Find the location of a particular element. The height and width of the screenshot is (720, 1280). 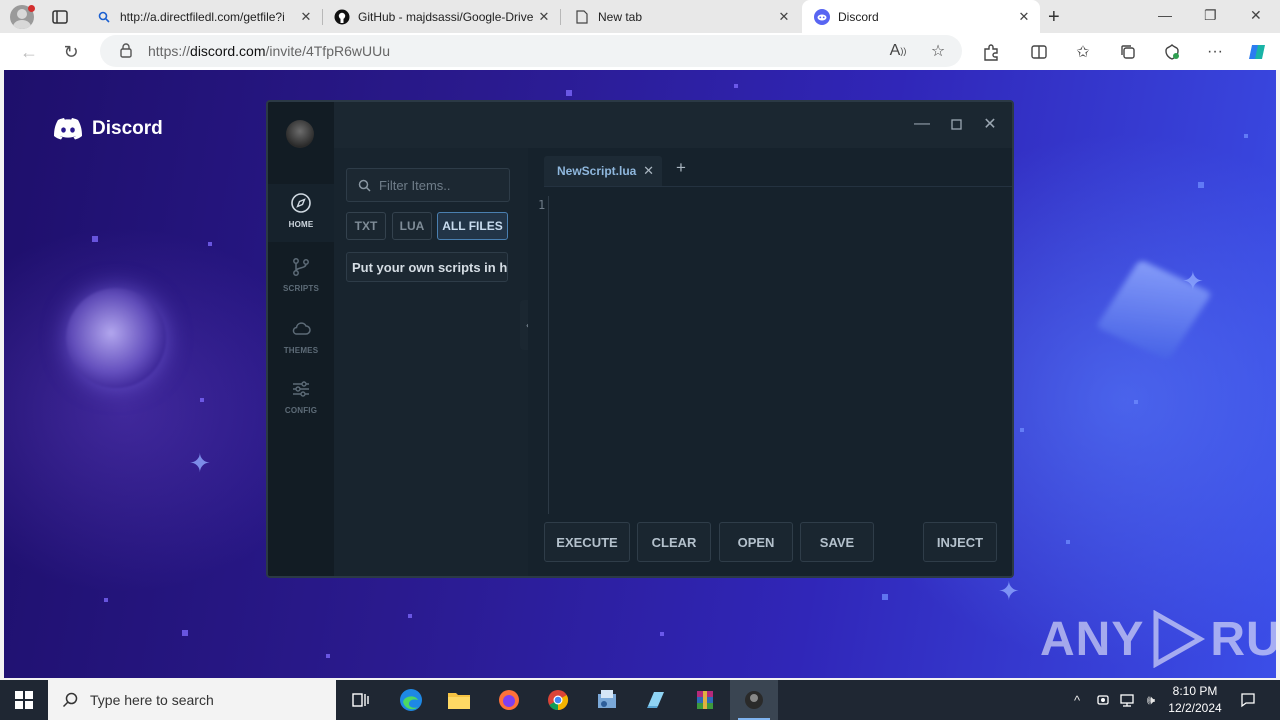

url-path: /invite/4TfpR6wUUu is located at coordinates (328, 51).